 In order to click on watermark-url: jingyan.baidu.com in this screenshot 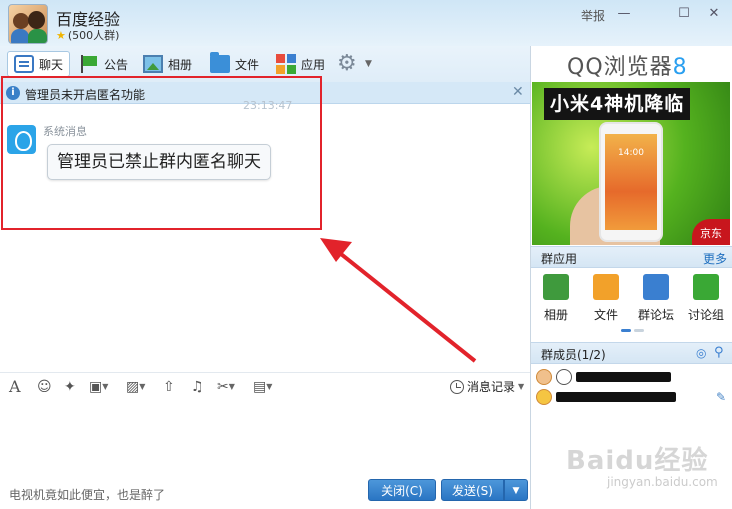, I will do `click(662, 482)`.